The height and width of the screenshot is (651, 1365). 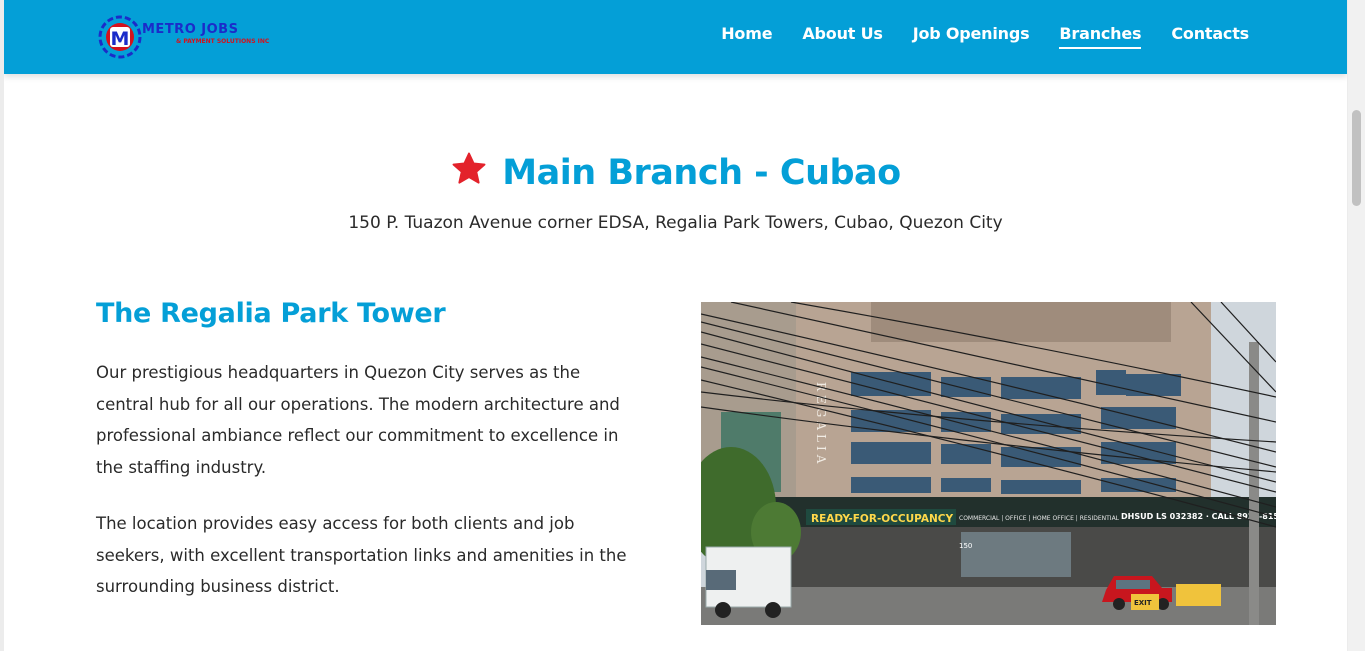 What do you see at coordinates (1100, 36) in the screenshot?
I see `nav-branches: Branches` at bounding box center [1100, 36].